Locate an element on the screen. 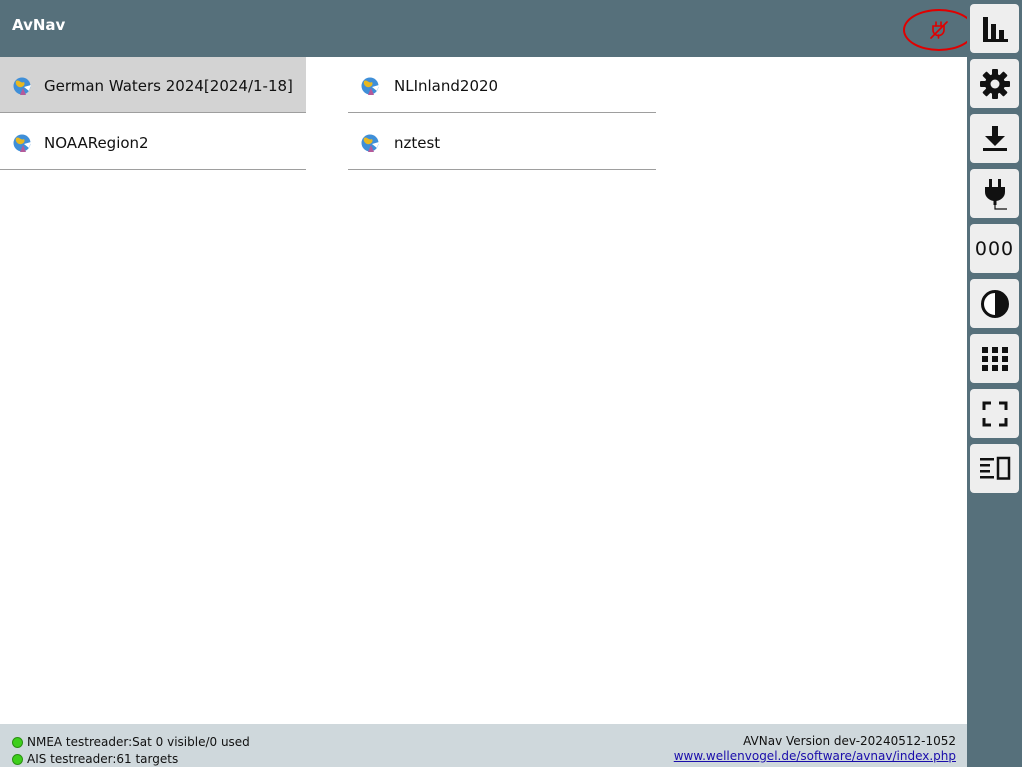 Image resolution: width=1022 pixels, height=767 pixels. chart-name: nztest is located at coordinates (417, 143).